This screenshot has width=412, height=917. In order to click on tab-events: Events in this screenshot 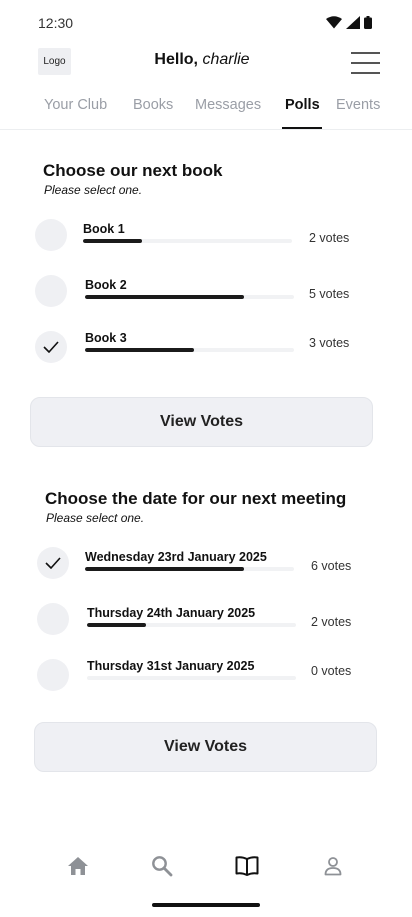, I will do `click(358, 105)`.